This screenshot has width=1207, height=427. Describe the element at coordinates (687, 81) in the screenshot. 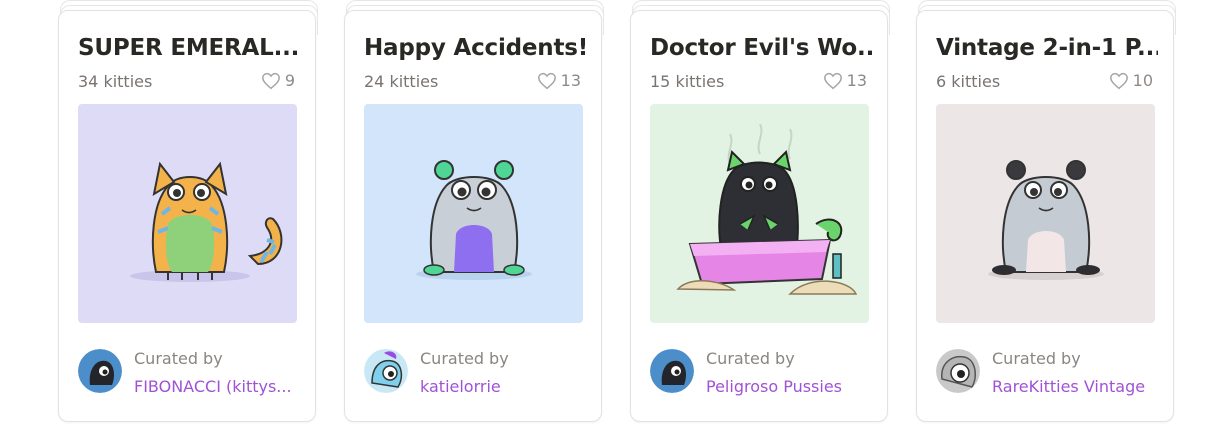

I see `kitty-count: 15 kitties` at that location.